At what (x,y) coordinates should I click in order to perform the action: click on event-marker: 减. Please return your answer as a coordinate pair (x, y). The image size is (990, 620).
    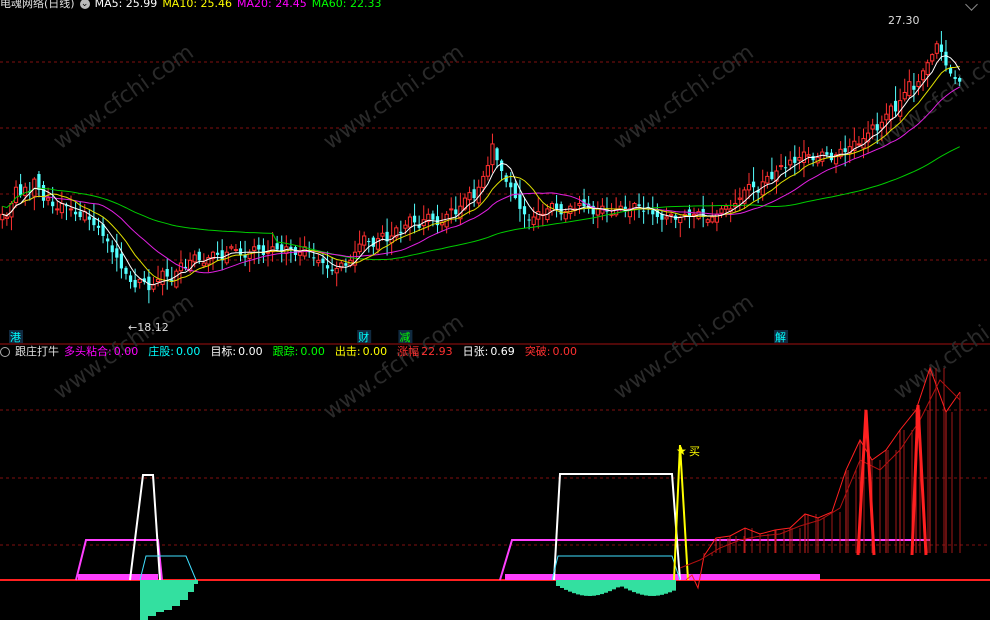
    Looking at the image, I should click on (404, 337).